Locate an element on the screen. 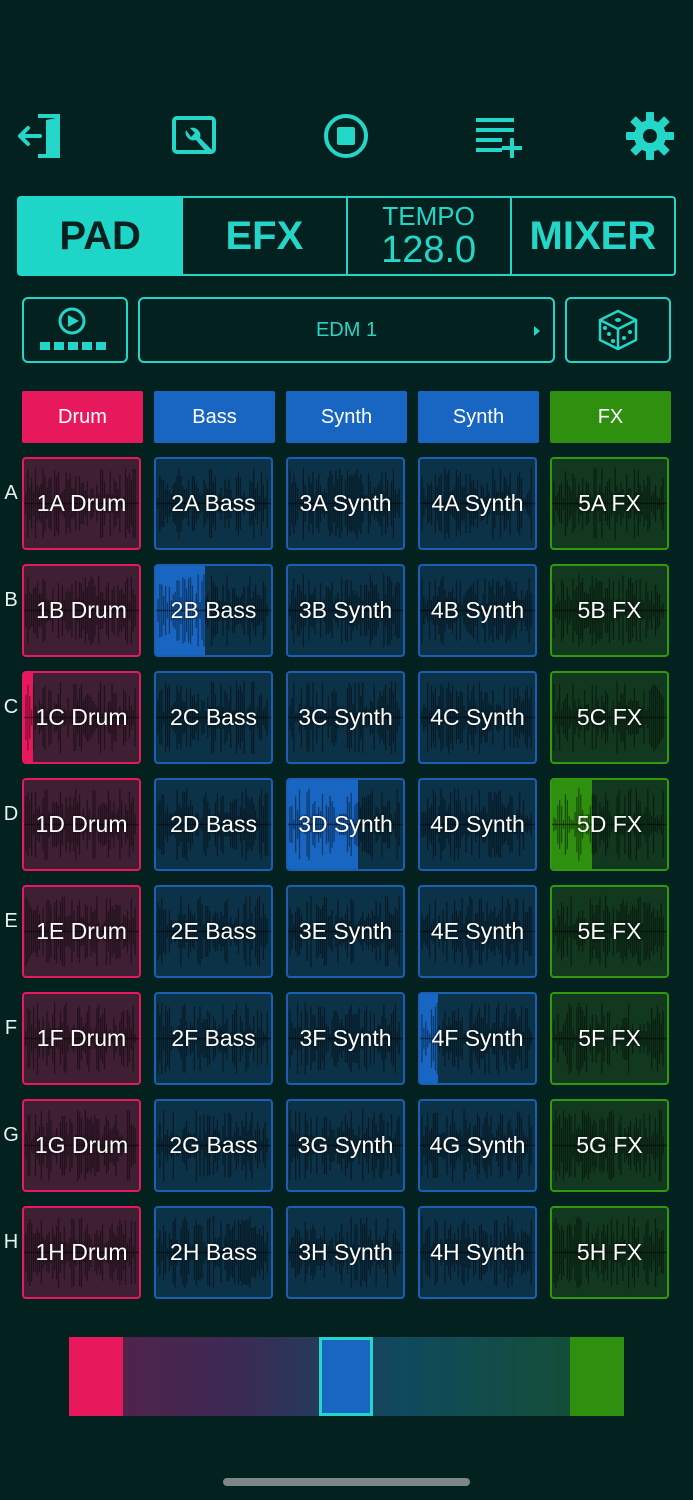 This screenshot has width=693, height=1500. pad-label: 5F FX is located at coordinates (609, 1038).